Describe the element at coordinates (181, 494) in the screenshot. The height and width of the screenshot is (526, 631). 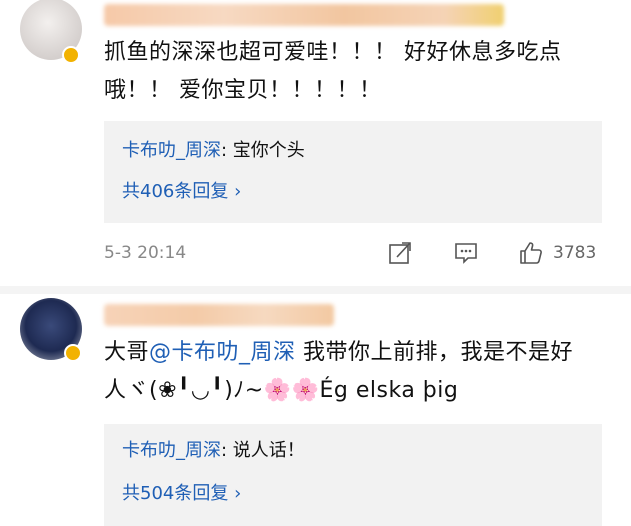
I see `reply-count-link: 共504条回复 ›` at that location.